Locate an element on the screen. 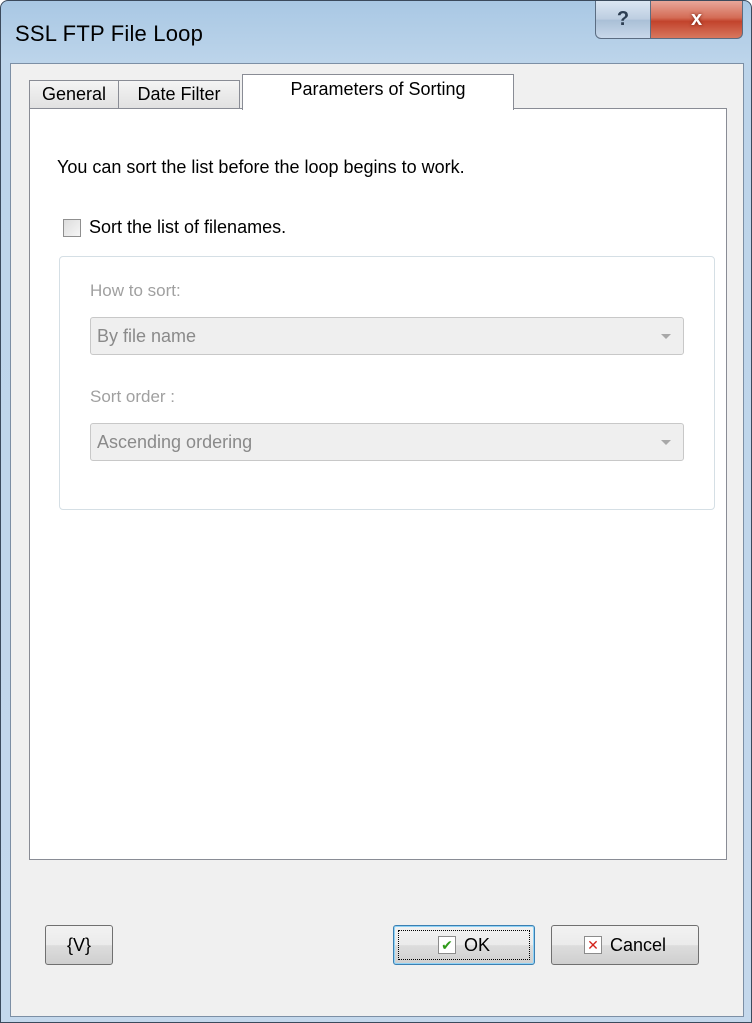 This screenshot has width=752, height=1023. variables-button-label: {V} is located at coordinates (79, 944).